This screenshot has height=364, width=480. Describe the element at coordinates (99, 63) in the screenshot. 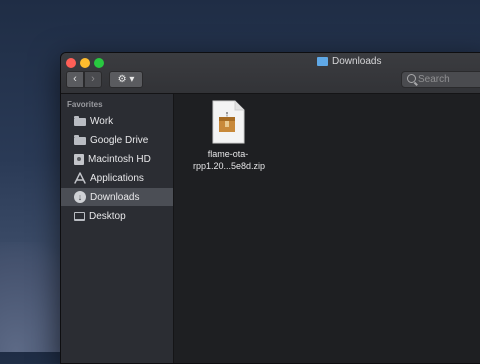

I see `zoom-button` at that location.